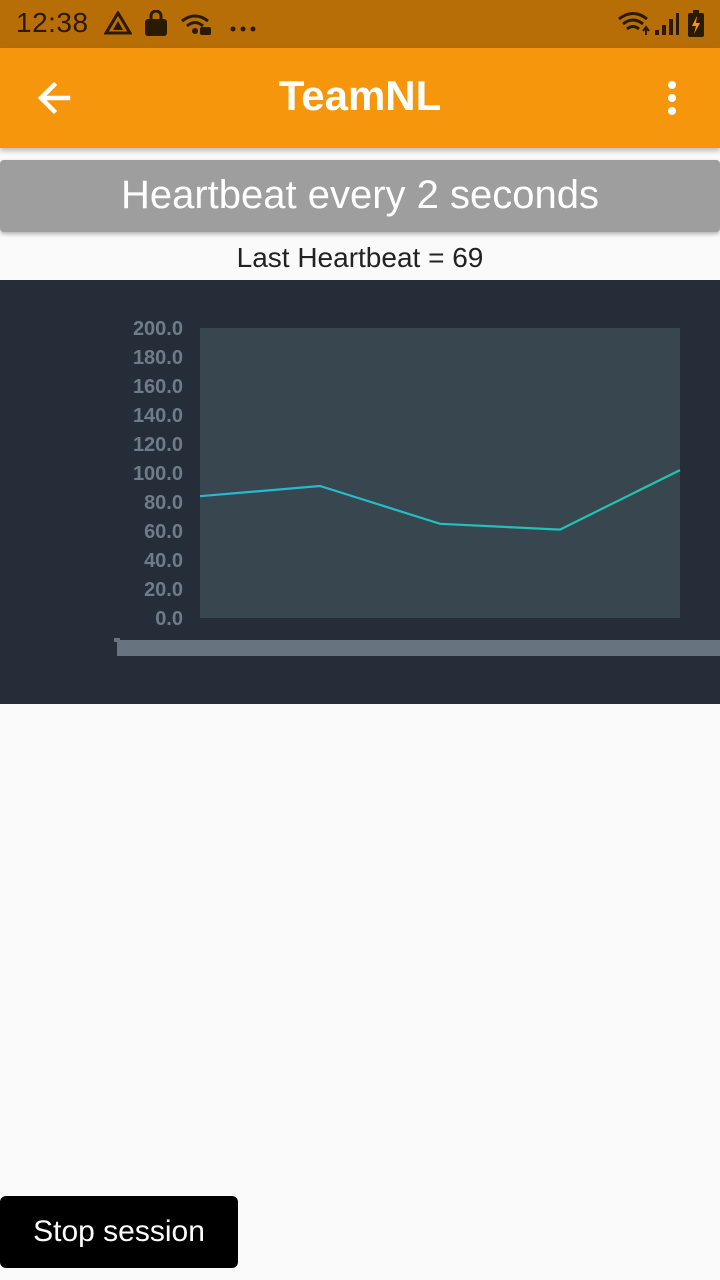 Image resolution: width=720 pixels, height=1280 pixels. Describe the element at coordinates (418, 648) in the screenshot. I see `chart-scrollbar` at that location.